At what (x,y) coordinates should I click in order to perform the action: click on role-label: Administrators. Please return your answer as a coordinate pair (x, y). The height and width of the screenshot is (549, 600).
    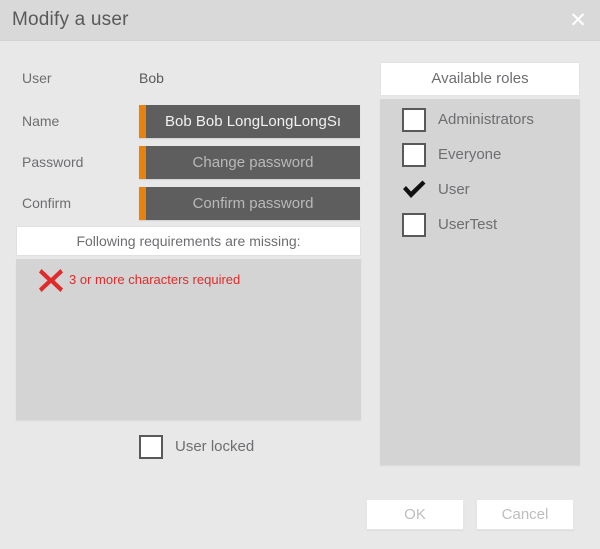
    Looking at the image, I should click on (486, 119).